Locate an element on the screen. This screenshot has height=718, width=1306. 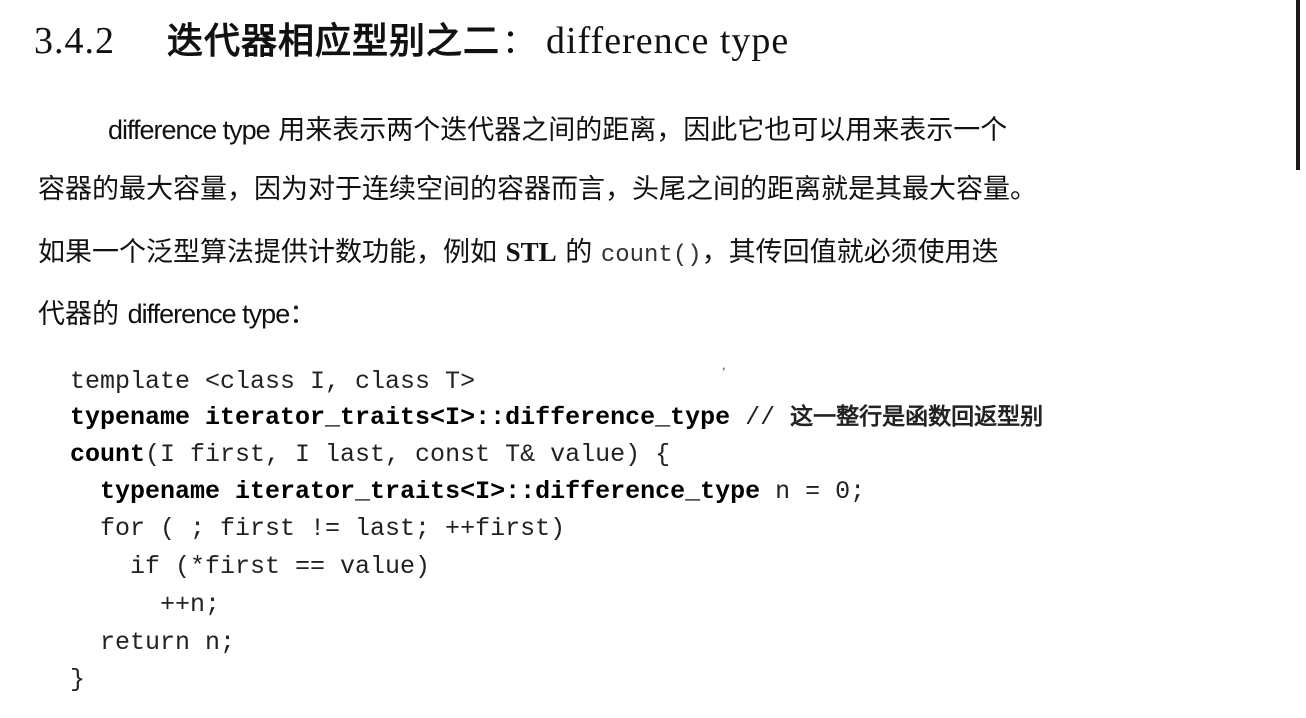
paragraph-line-2: 容器的最大容量，因为对于连续空间的容器而言，头尾之间的距离就是其最大容量。 is located at coordinates (537, 189).